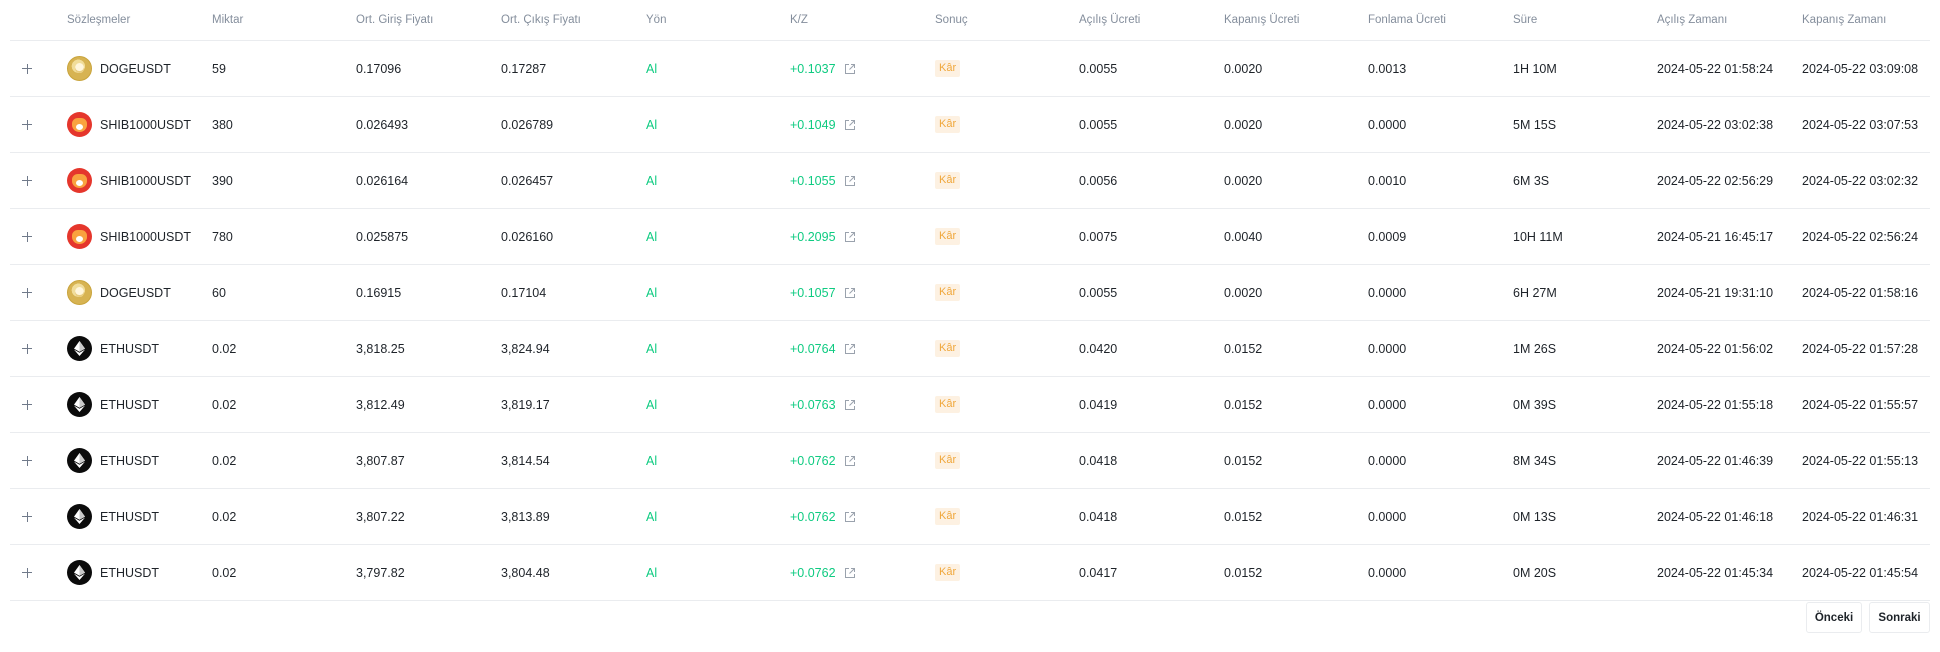  What do you see at coordinates (541, 20) in the screenshot?
I see `column-header-exit-price: Ort. Çıkış Fiyatı` at bounding box center [541, 20].